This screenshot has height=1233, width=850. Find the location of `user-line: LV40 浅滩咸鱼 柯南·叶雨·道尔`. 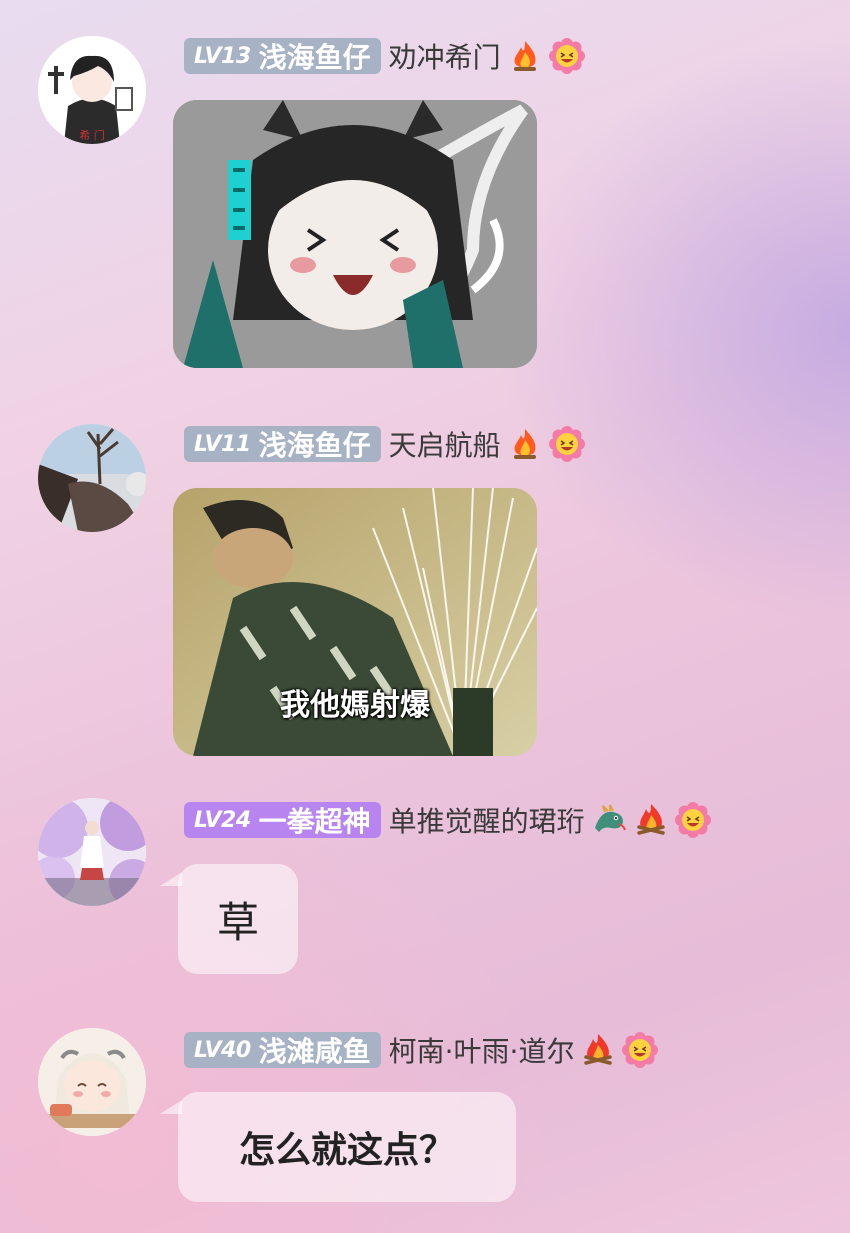

user-line: LV40 浅滩咸鱼 柯南·叶雨·道尔 is located at coordinates (421, 1050).